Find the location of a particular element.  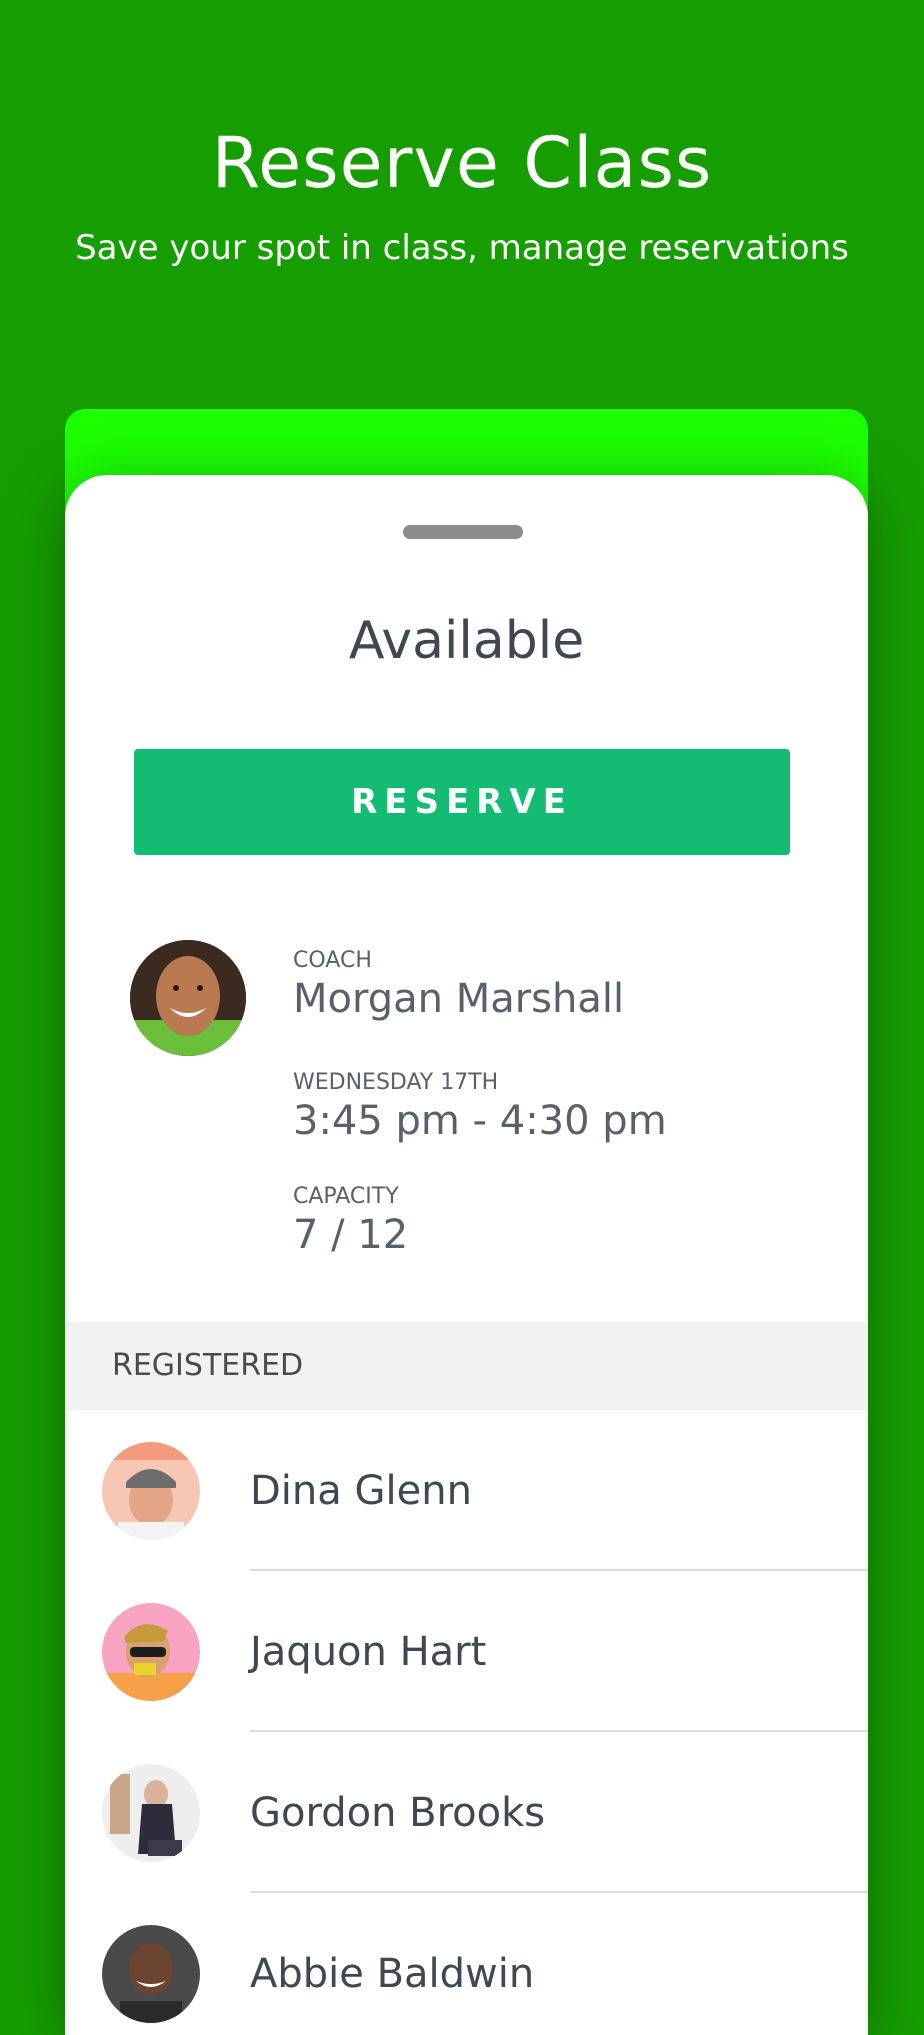

list-item: Gordon Brooks is located at coordinates (466, 1812).